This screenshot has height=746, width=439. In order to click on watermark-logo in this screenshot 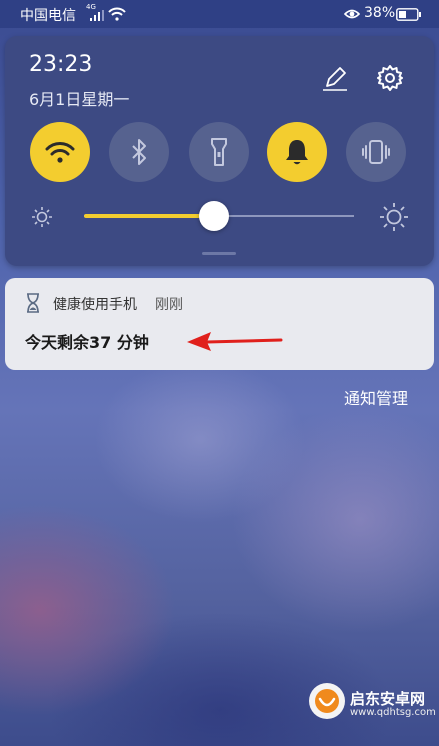, I will do `click(327, 701)`.